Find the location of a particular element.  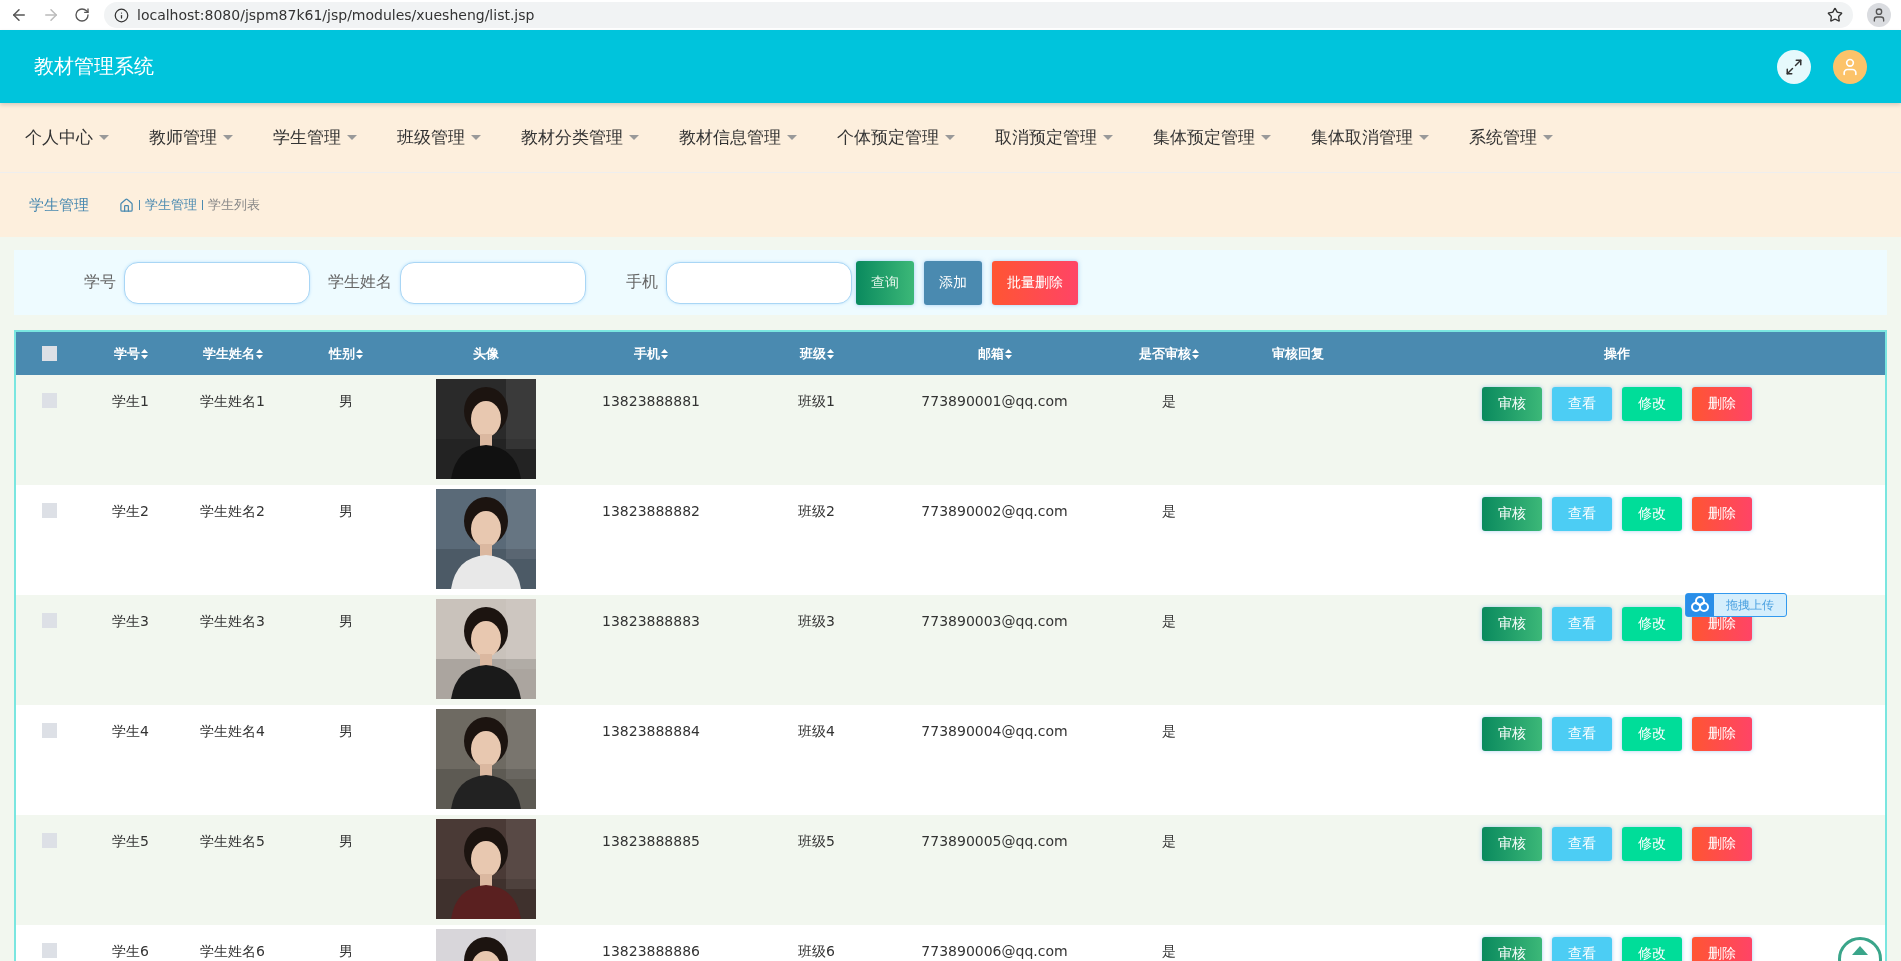

column-header: 邮箱 is located at coordinates (994, 353).